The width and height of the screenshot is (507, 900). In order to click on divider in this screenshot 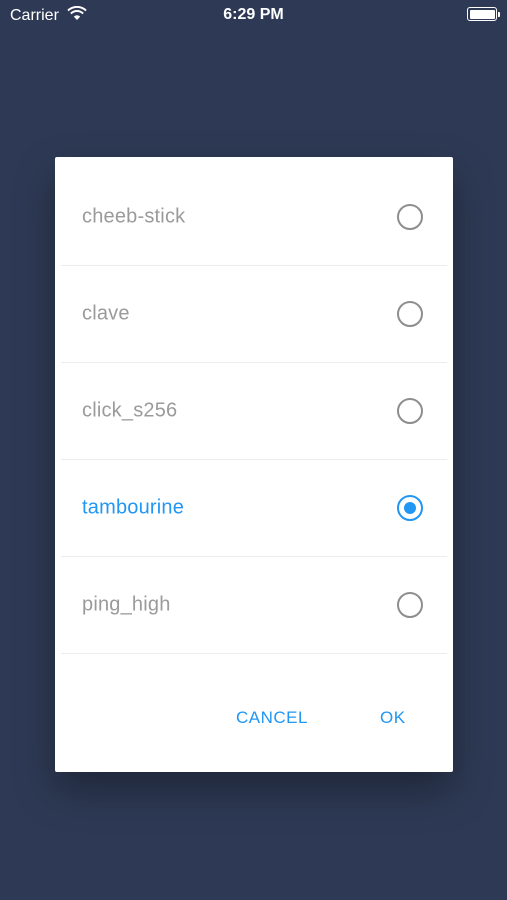, I will do `click(254, 653)`.